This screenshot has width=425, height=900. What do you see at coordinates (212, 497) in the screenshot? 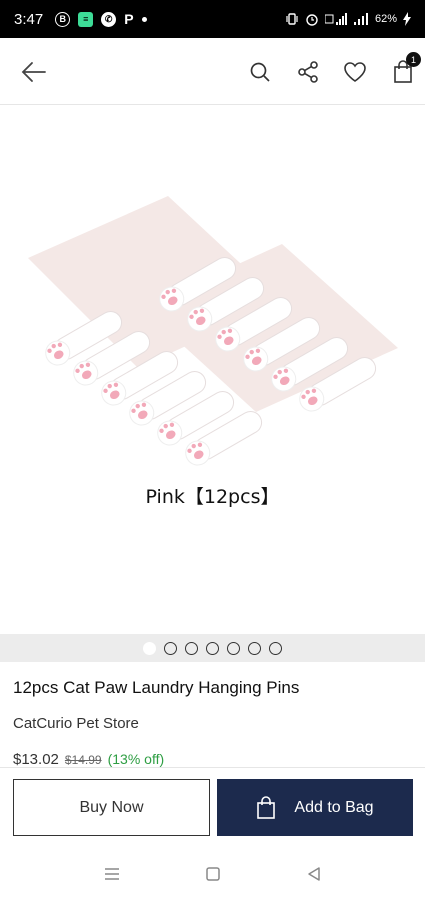
I see `image-caption: Pink【12pcs】` at bounding box center [212, 497].